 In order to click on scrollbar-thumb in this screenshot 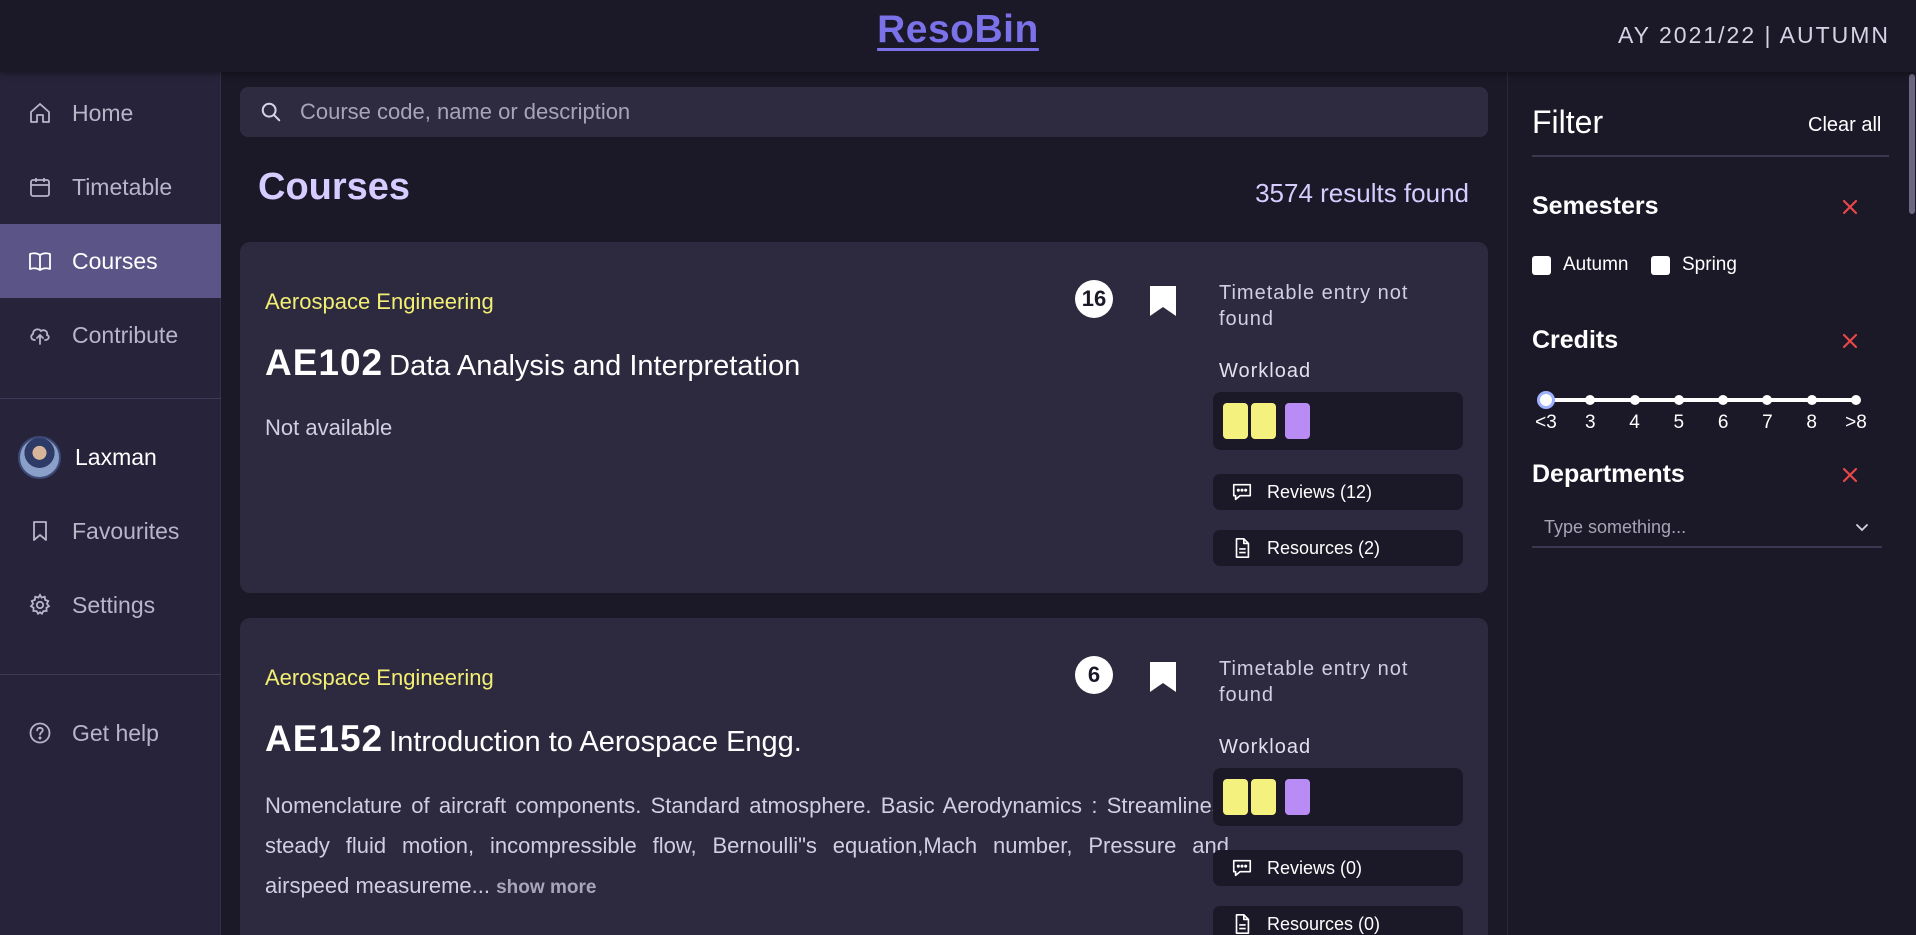, I will do `click(1912, 144)`.